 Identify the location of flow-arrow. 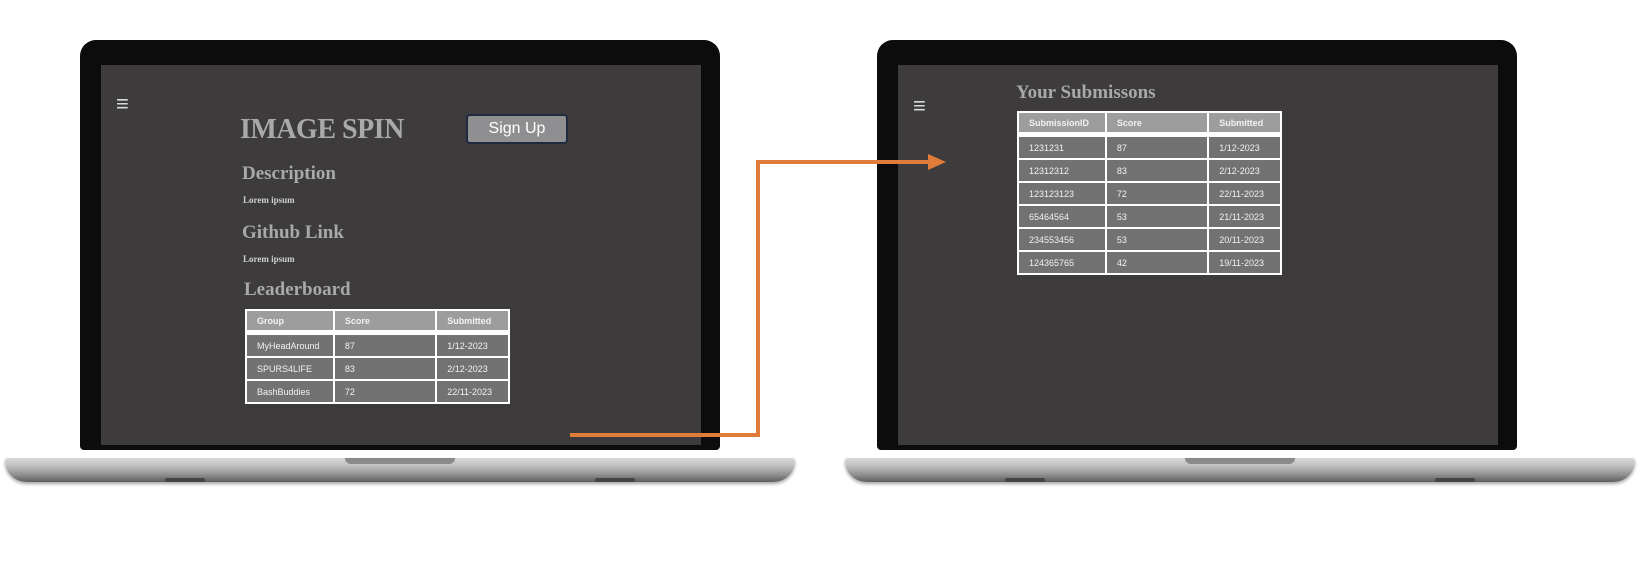
(758, 295).